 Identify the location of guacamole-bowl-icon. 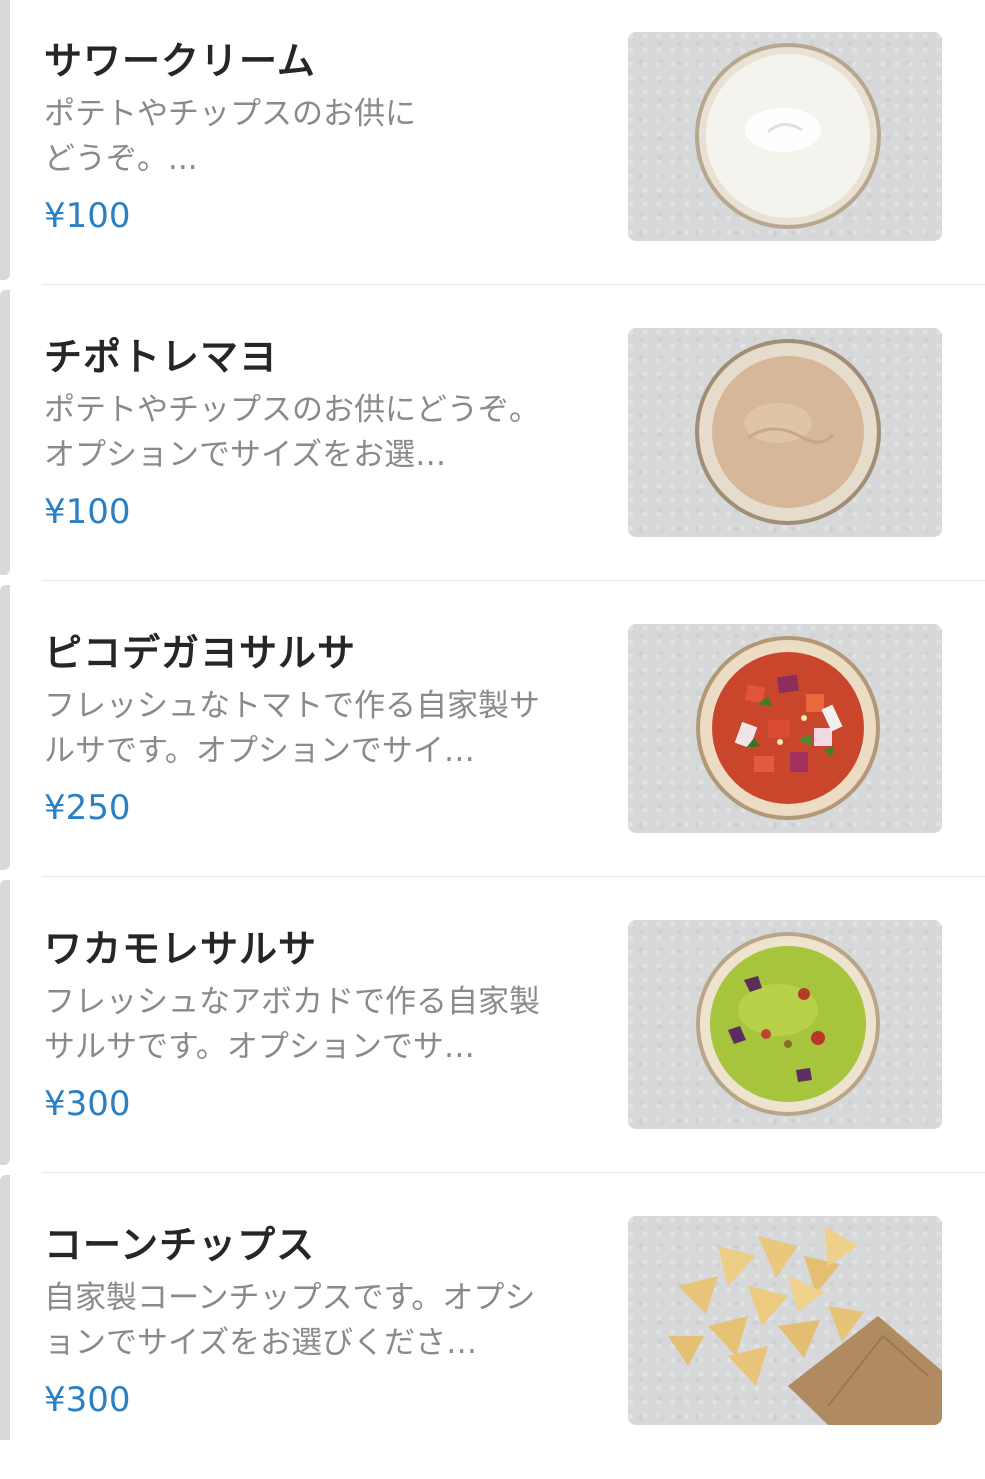
(785, 1024).